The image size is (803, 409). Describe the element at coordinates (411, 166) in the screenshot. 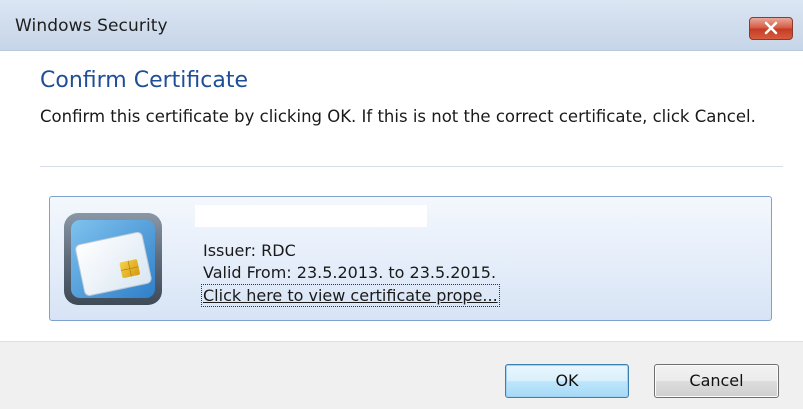

I see `separator` at that location.